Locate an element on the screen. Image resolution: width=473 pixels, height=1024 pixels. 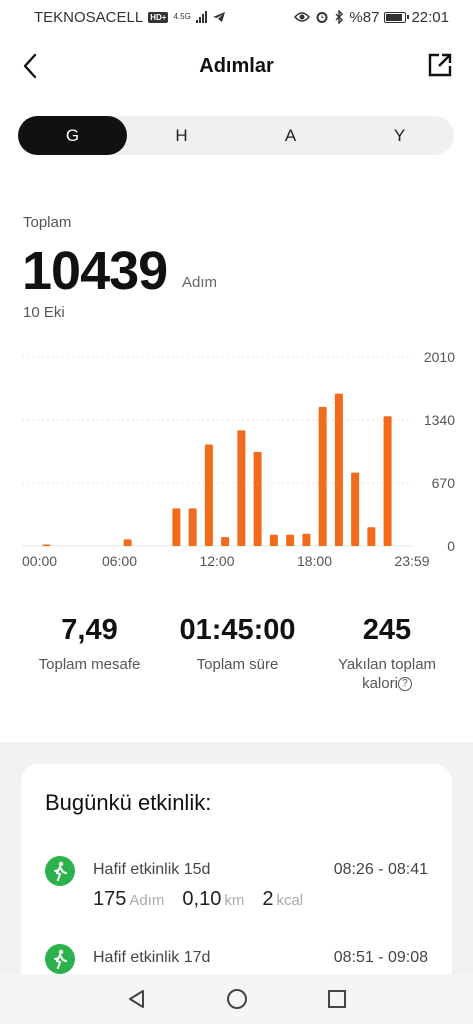
activity-metrics: 175 Adım 0,10 km 2 kcal is located at coordinates (207, 899).